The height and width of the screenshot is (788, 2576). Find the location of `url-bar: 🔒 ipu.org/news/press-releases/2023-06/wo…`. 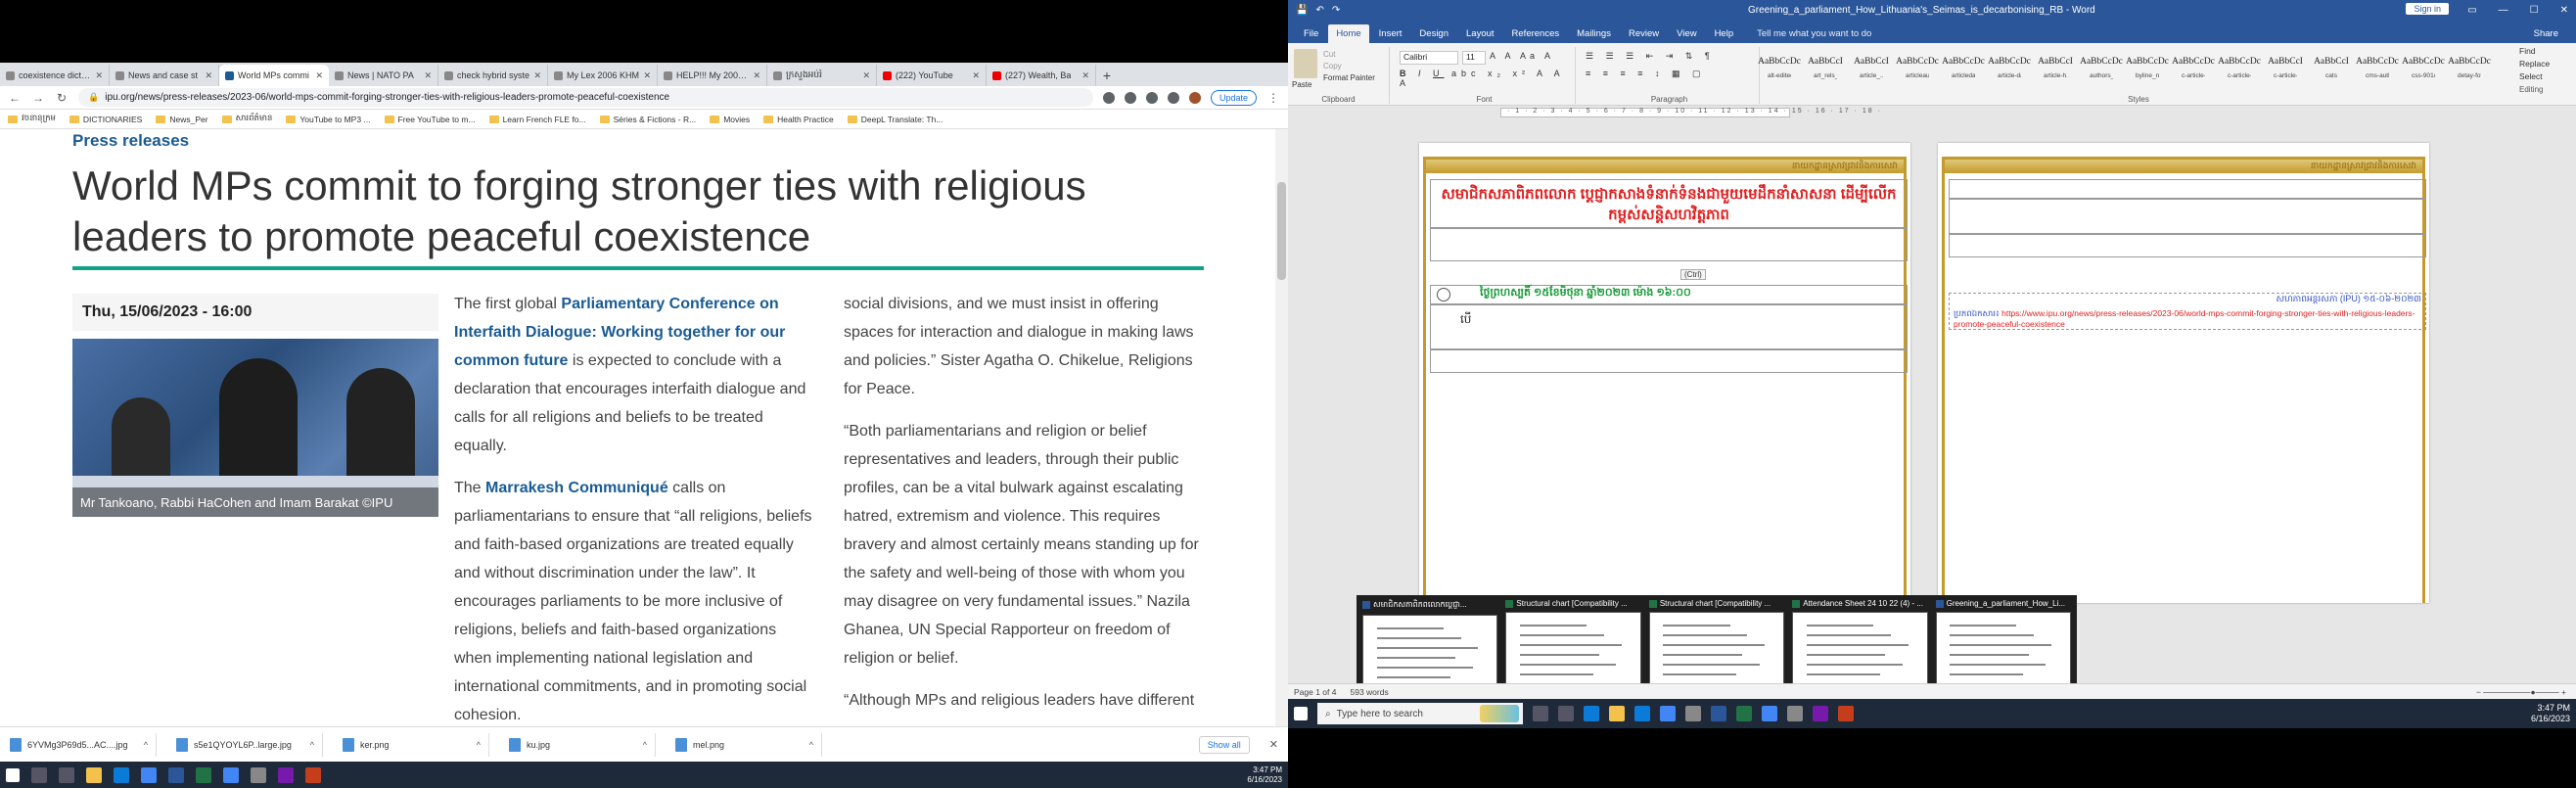

url-bar: 🔒 ipu.org/news/press-releases/2023-06/wo… is located at coordinates (585, 98).